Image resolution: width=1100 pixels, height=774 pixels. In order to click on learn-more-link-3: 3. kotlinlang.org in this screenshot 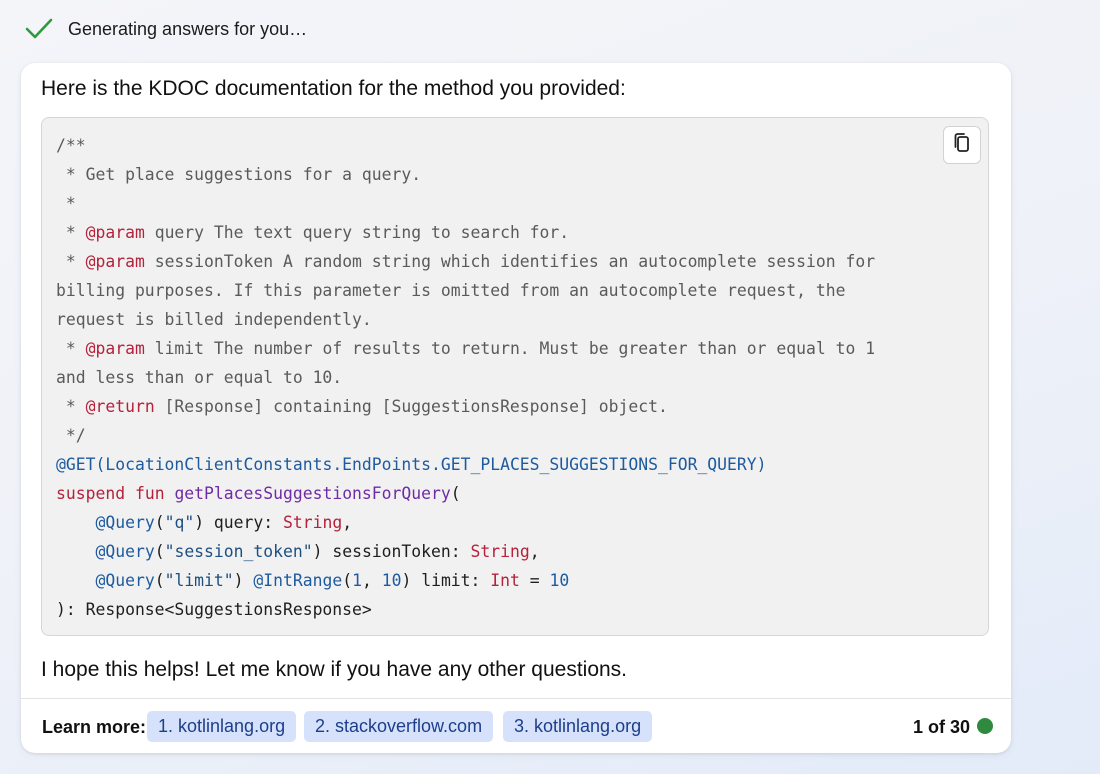, I will do `click(578, 726)`.